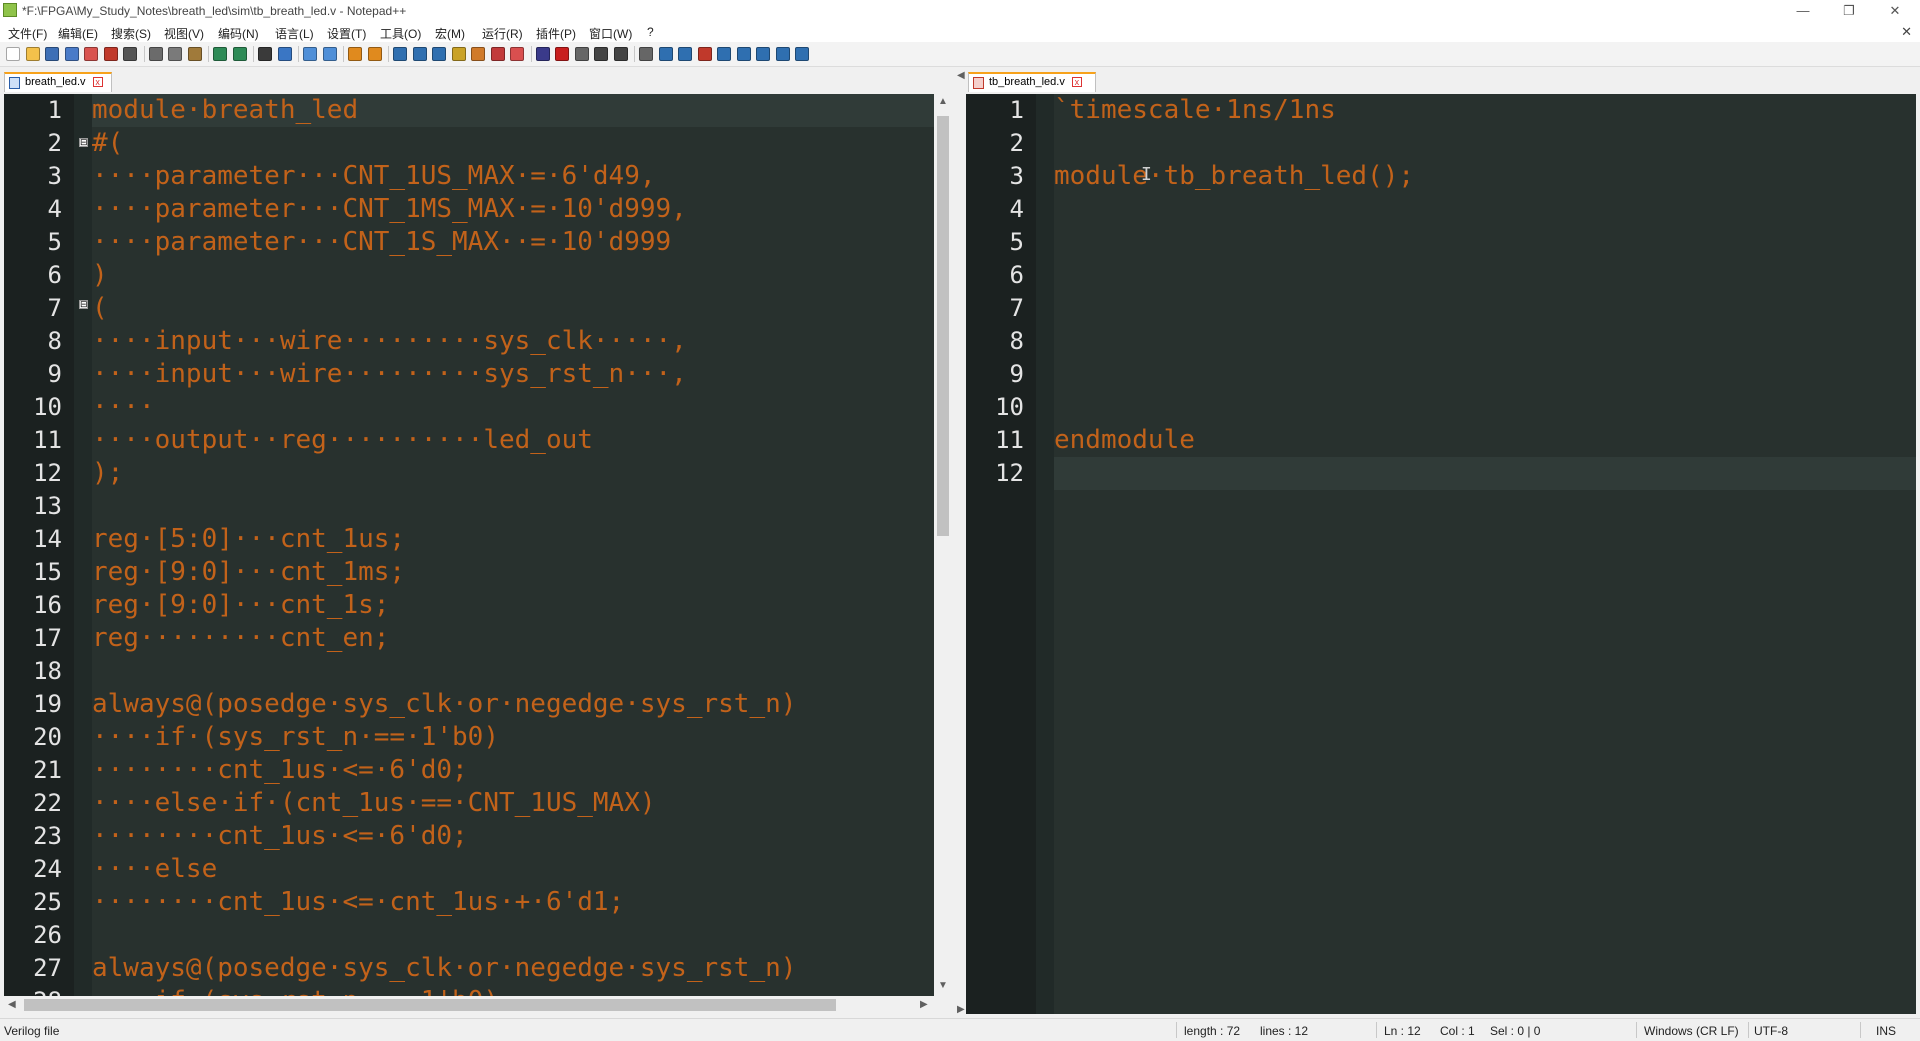 This screenshot has height=1041, width=1920. What do you see at coordinates (1771, 1031) in the screenshot?
I see `status-encoding: UTF-8` at bounding box center [1771, 1031].